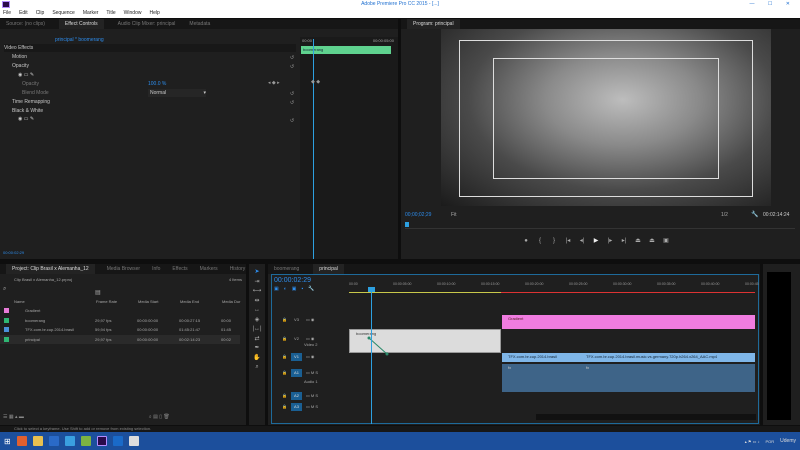 The width and height of the screenshot is (800, 450). I want to click on track-select-icon: ⇥, so click(257, 283).